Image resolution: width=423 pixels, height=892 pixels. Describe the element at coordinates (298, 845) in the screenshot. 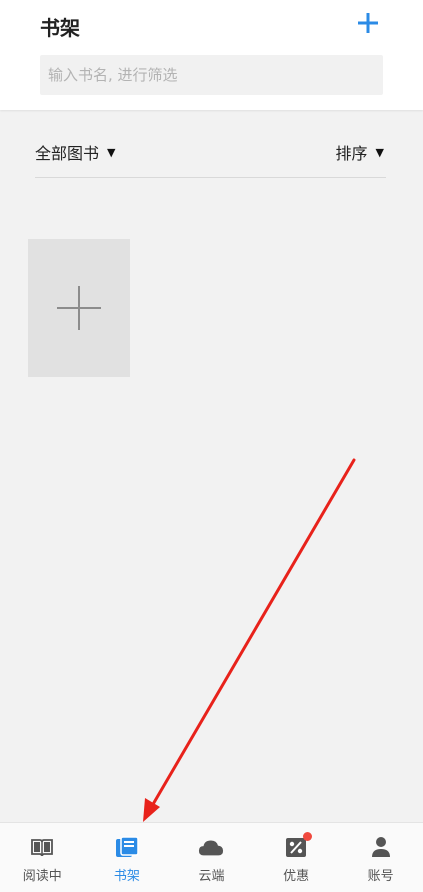

I see `discount-icon` at that location.